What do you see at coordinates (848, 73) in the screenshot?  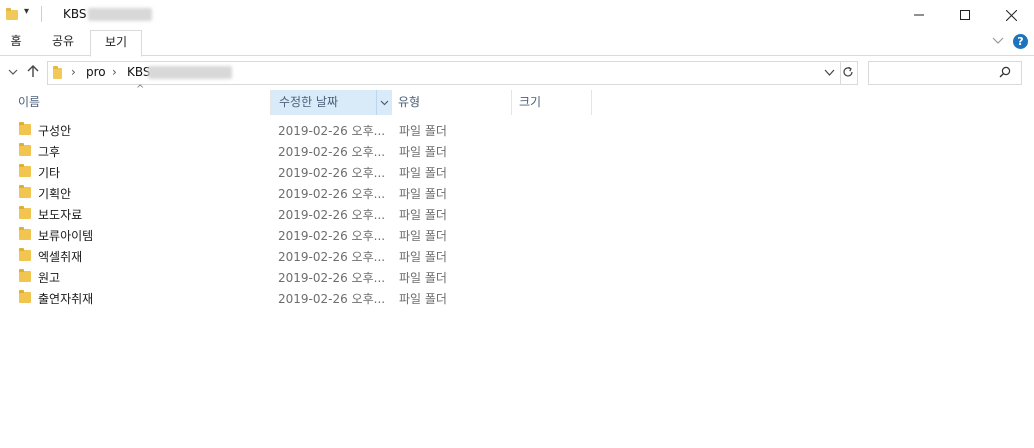 I see `refresh-icon` at bounding box center [848, 73].